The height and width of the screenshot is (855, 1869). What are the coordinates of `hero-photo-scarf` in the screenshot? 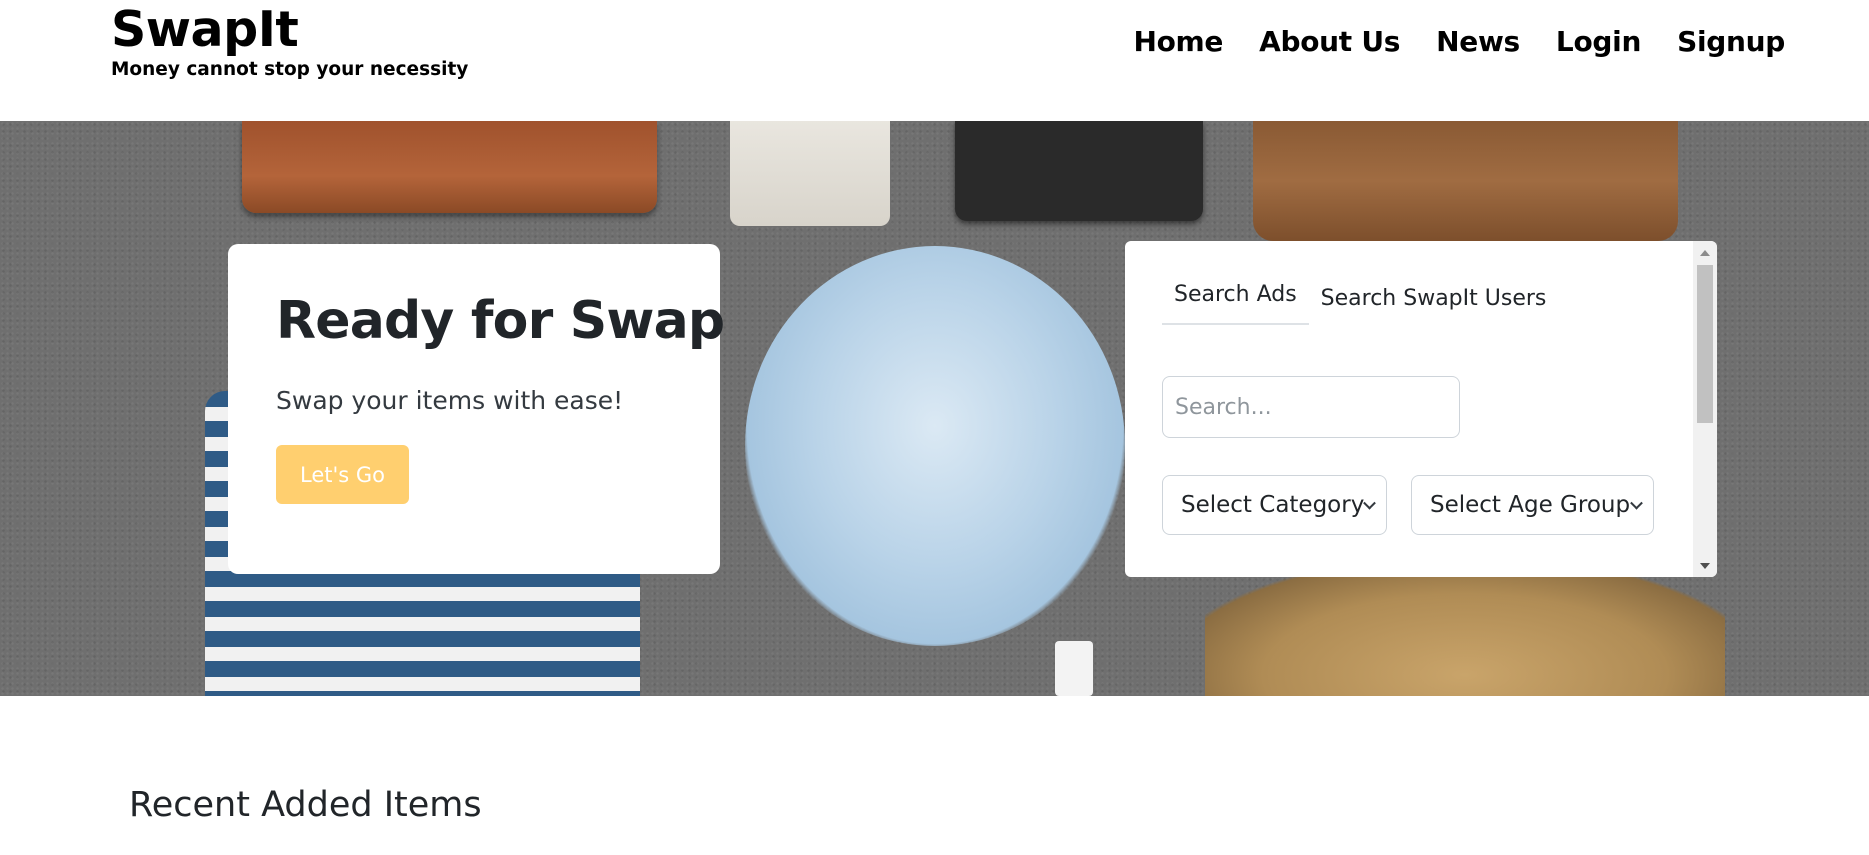 It's located at (935, 446).